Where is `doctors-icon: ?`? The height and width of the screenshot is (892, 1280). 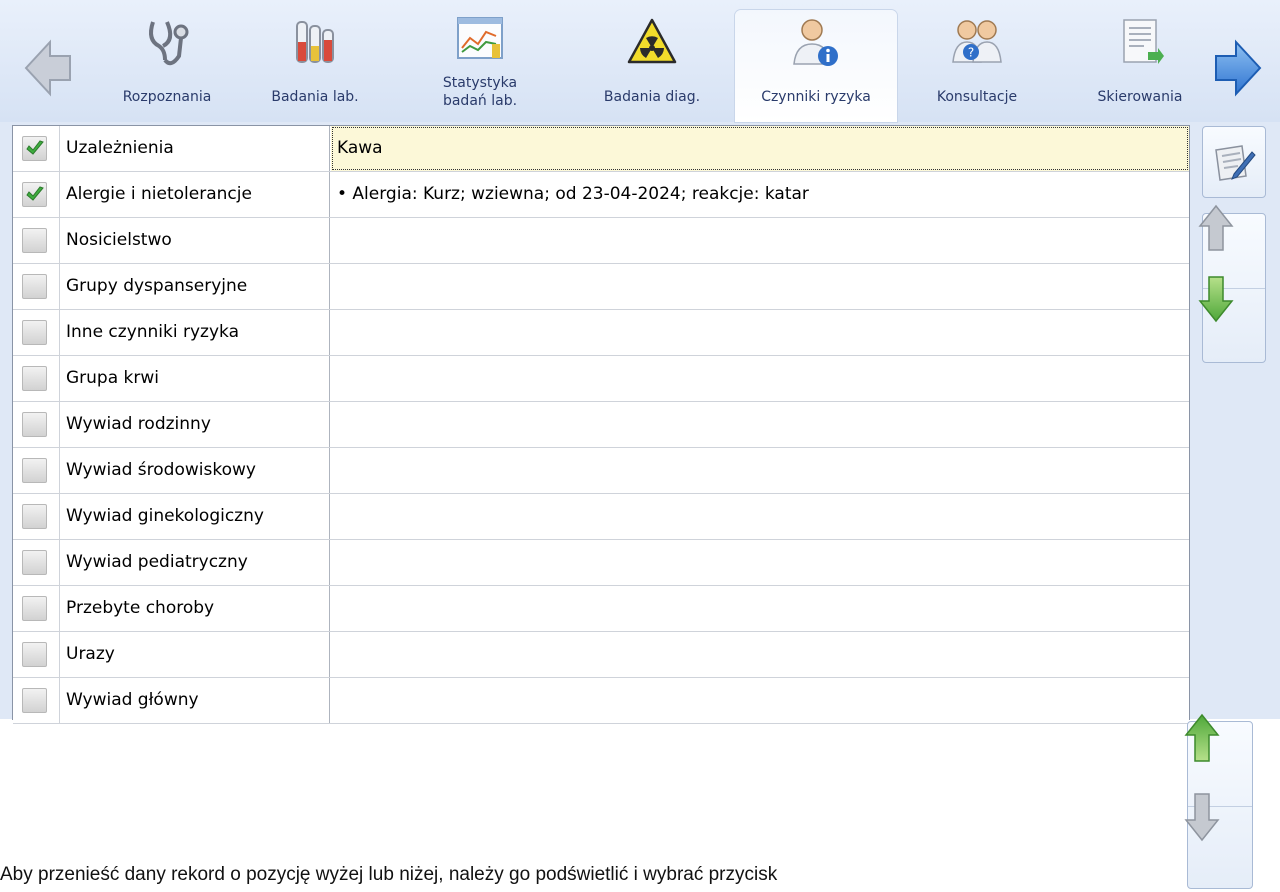 doctors-icon: ? is located at coordinates (977, 42).